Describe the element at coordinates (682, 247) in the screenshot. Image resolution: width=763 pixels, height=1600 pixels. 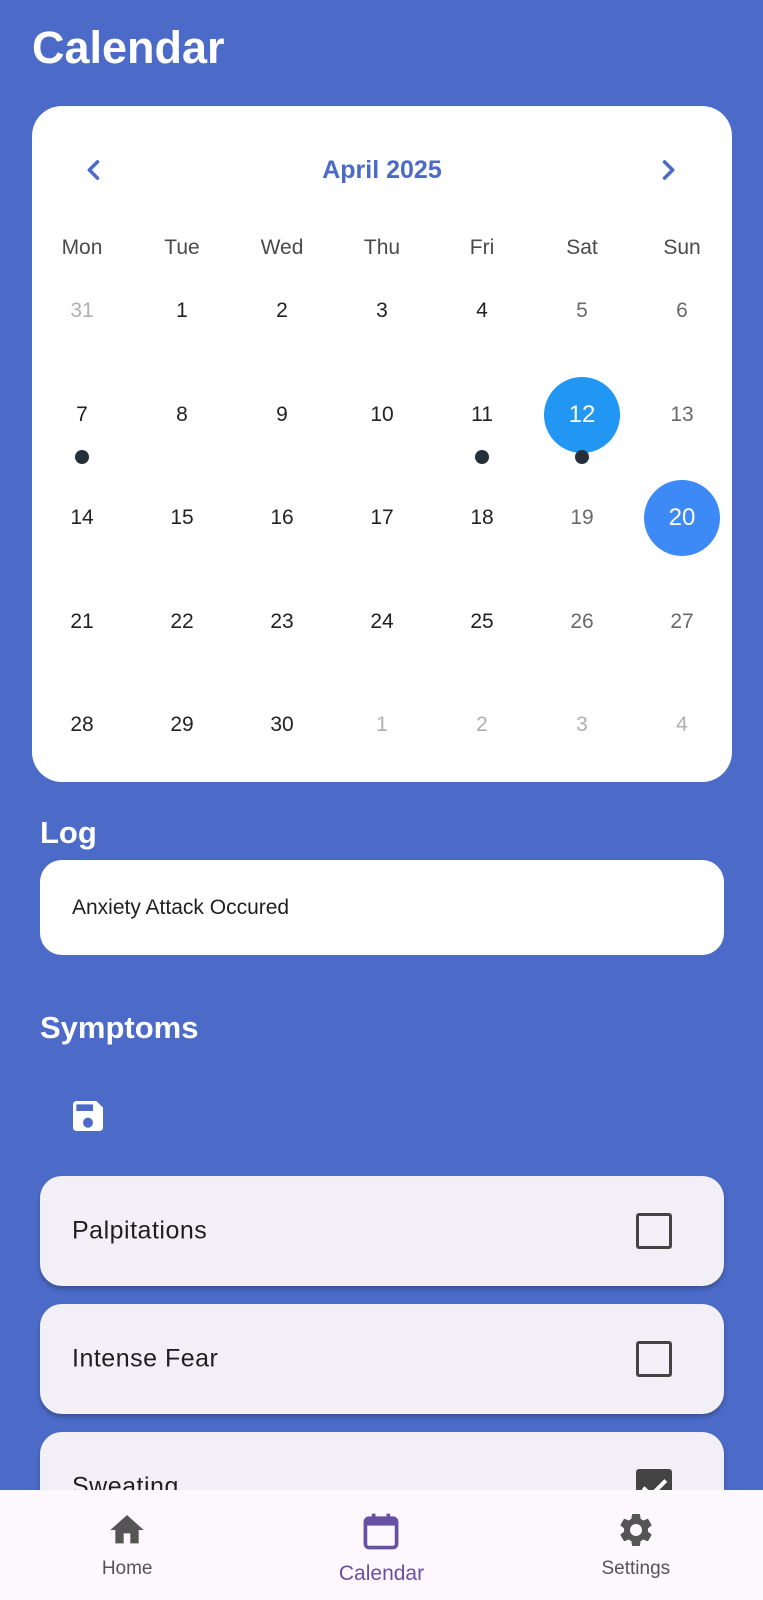
I see `weekday-label: Sun` at that location.